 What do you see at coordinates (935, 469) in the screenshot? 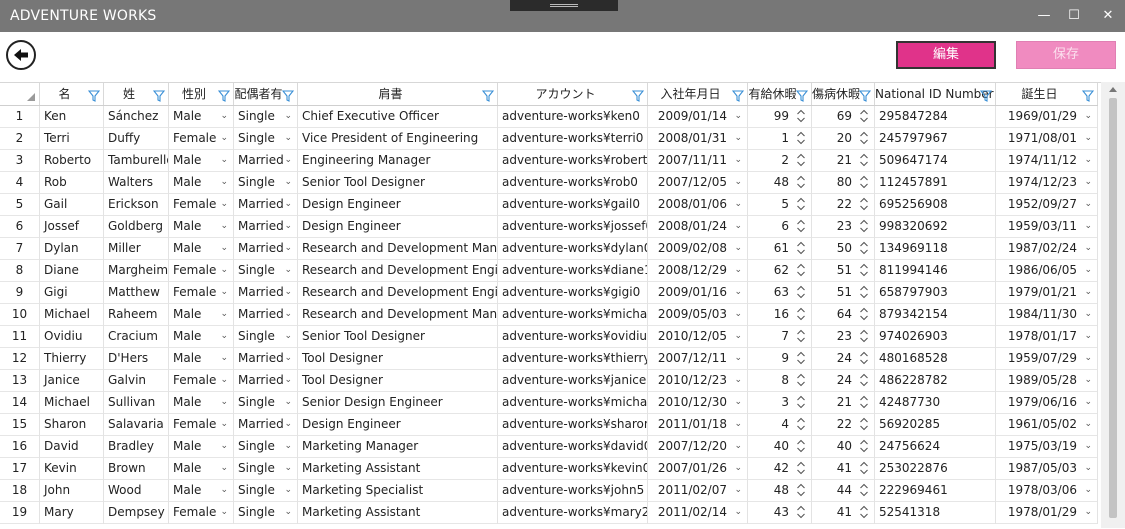
I see `cell-nid: 253022876` at bounding box center [935, 469].